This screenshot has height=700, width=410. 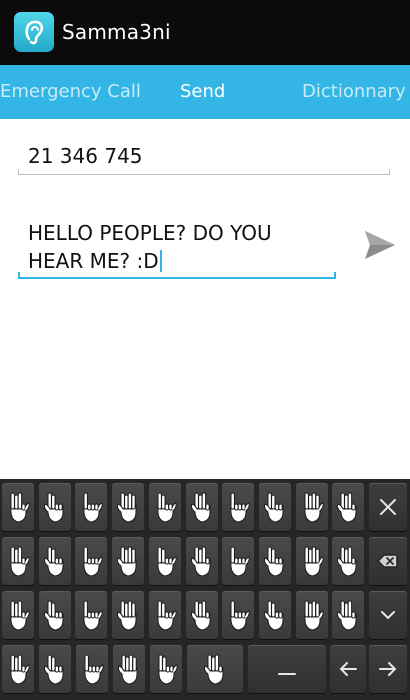 I want to click on chevron-down-icon, so click(x=388, y=615).